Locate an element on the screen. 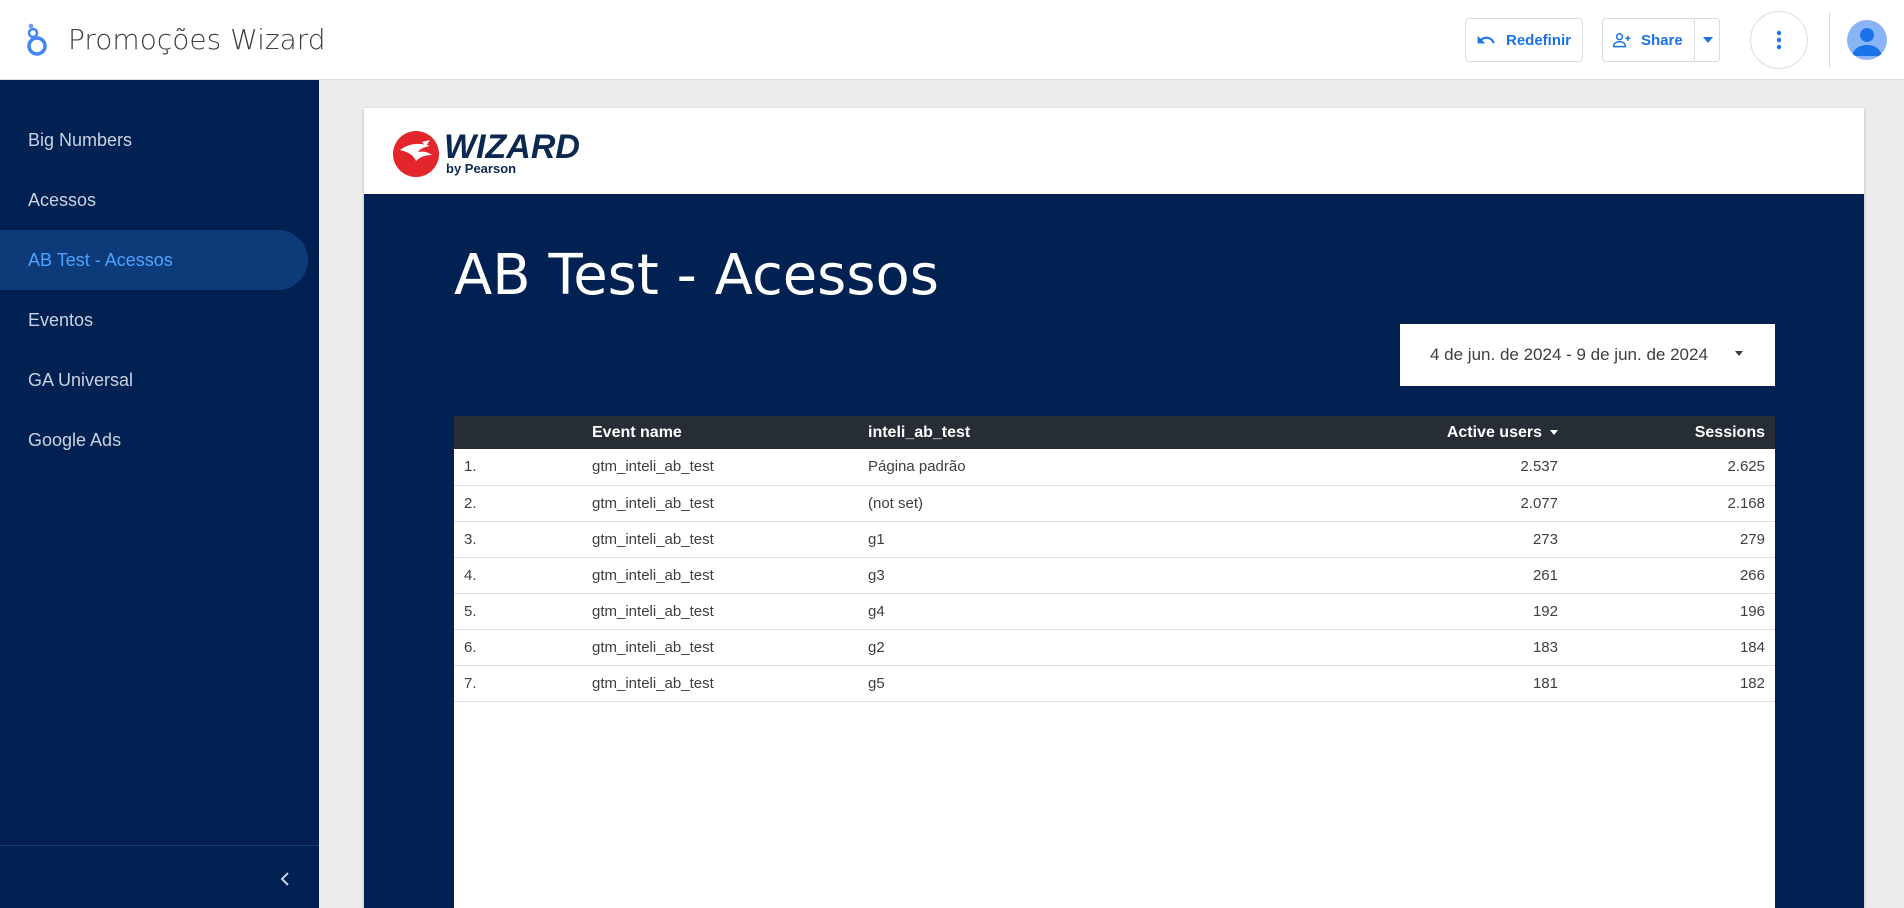 The width and height of the screenshot is (1904, 908). more-vert-icon is located at coordinates (1779, 40).